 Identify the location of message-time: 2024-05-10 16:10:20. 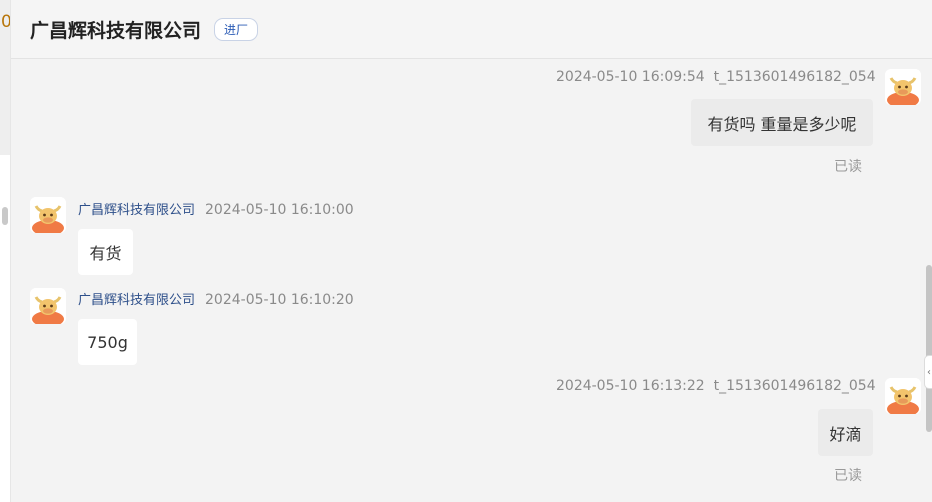
(279, 300).